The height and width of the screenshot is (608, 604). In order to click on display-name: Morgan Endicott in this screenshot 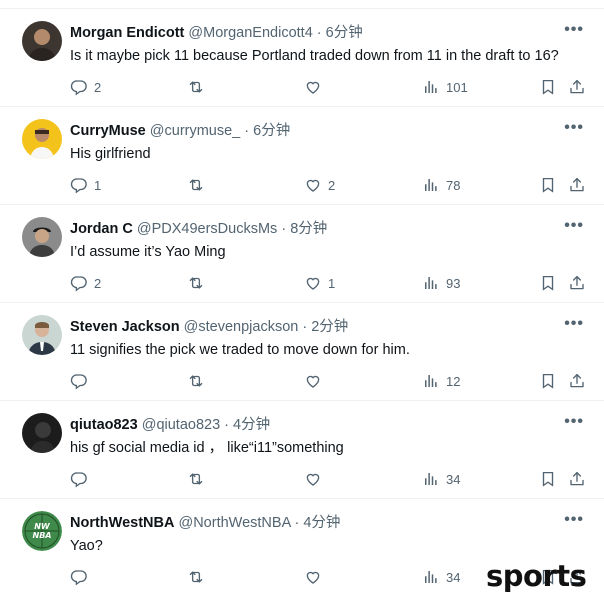, I will do `click(127, 33)`.